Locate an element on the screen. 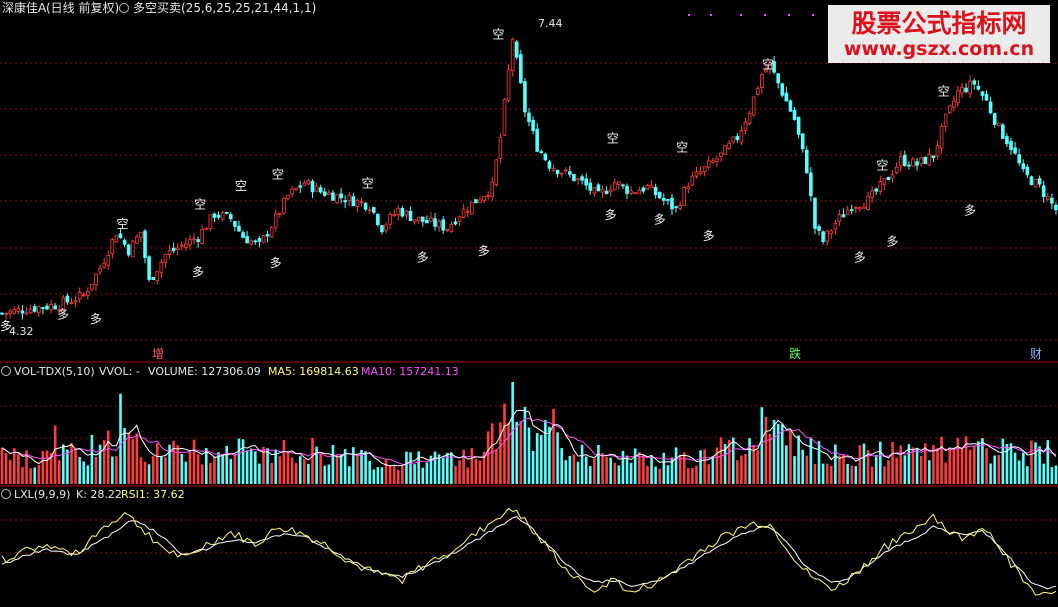 This screenshot has width=1058, height=607. volume-settings-icon is located at coordinates (6, 371).